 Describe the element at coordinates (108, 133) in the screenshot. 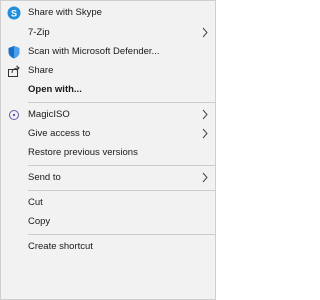

I see `menu-item-give-access-to: Give access to` at that location.